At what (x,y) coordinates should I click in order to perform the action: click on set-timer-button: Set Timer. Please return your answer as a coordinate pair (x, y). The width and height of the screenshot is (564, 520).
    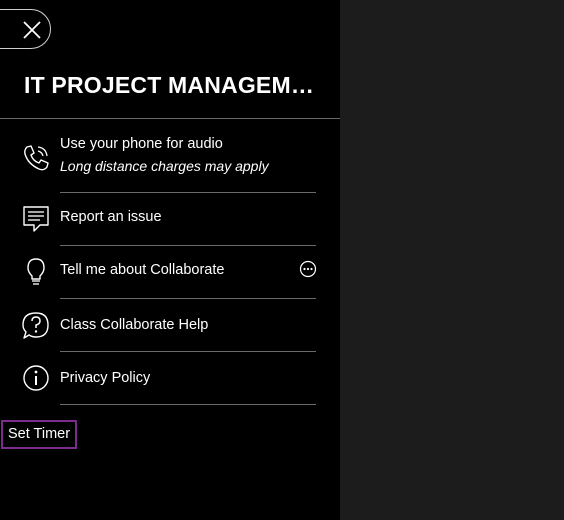
    Looking at the image, I should click on (39, 434).